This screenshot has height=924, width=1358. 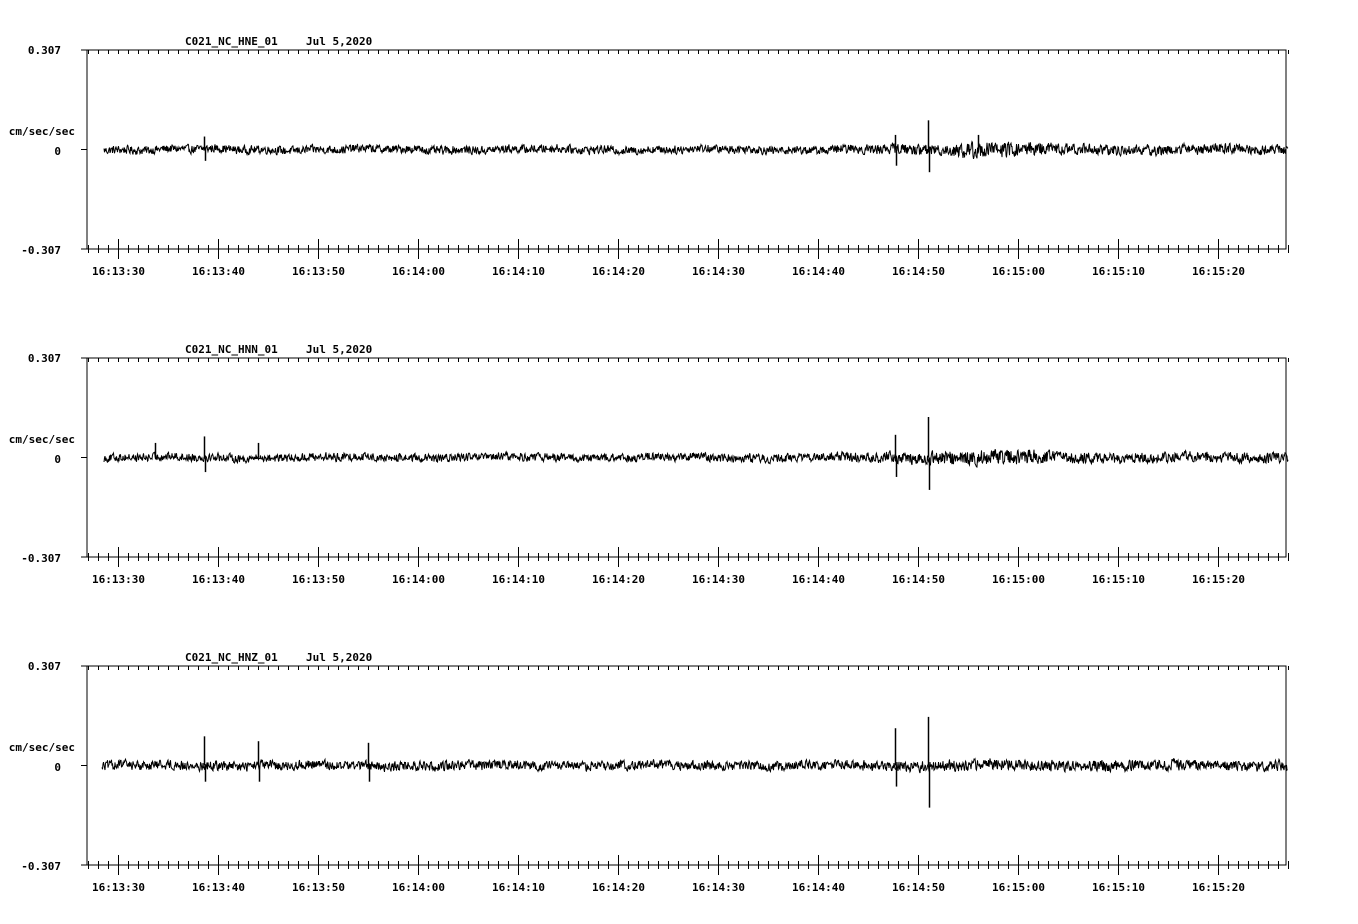 What do you see at coordinates (231, 41) in the screenshot?
I see `panel-title: C021_NC_HNE_01` at bounding box center [231, 41].